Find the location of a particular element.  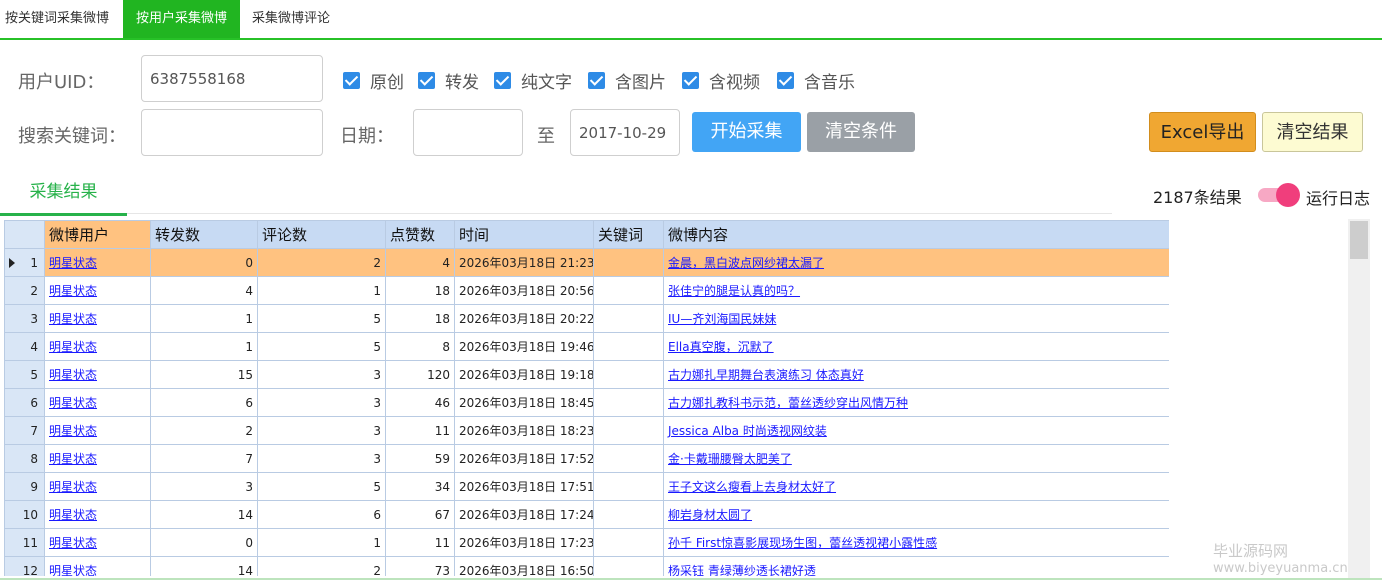

table-row: 9 明星状态 3 5 34 2026年03月18日 17:51 王子文这么瘦看上去身材太好了 is located at coordinates (586, 486).